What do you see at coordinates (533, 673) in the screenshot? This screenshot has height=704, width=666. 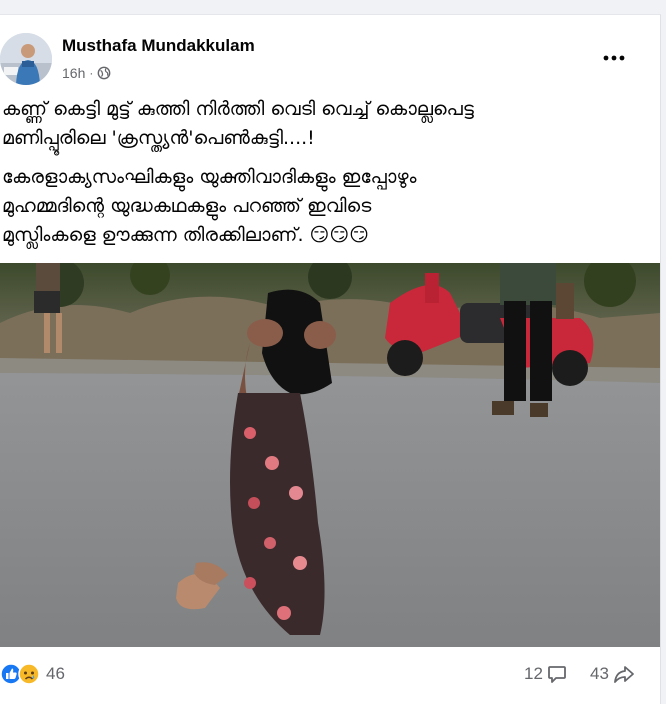 I see `comment-count: 12` at bounding box center [533, 673].